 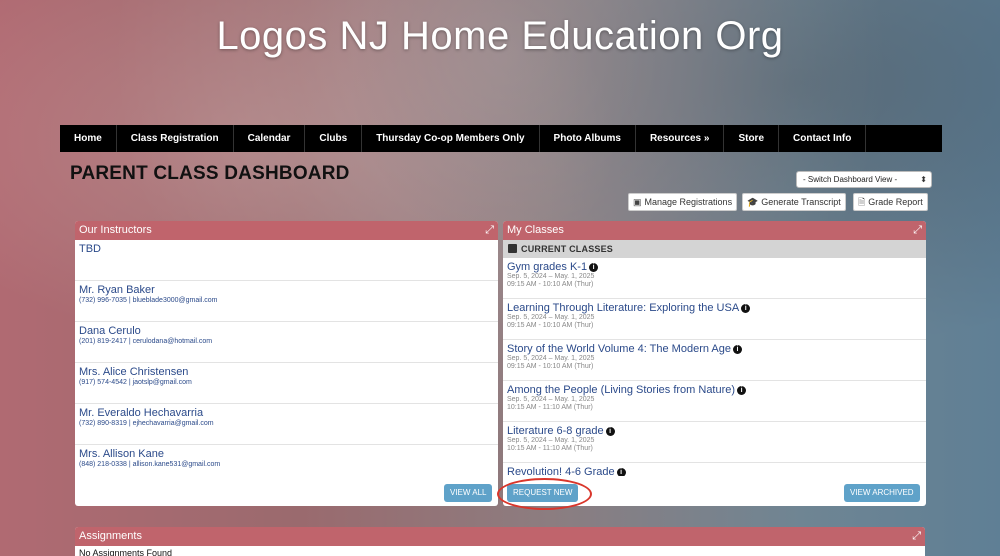 What do you see at coordinates (751, 138) in the screenshot?
I see `nav-store: Store` at bounding box center [751, 138].